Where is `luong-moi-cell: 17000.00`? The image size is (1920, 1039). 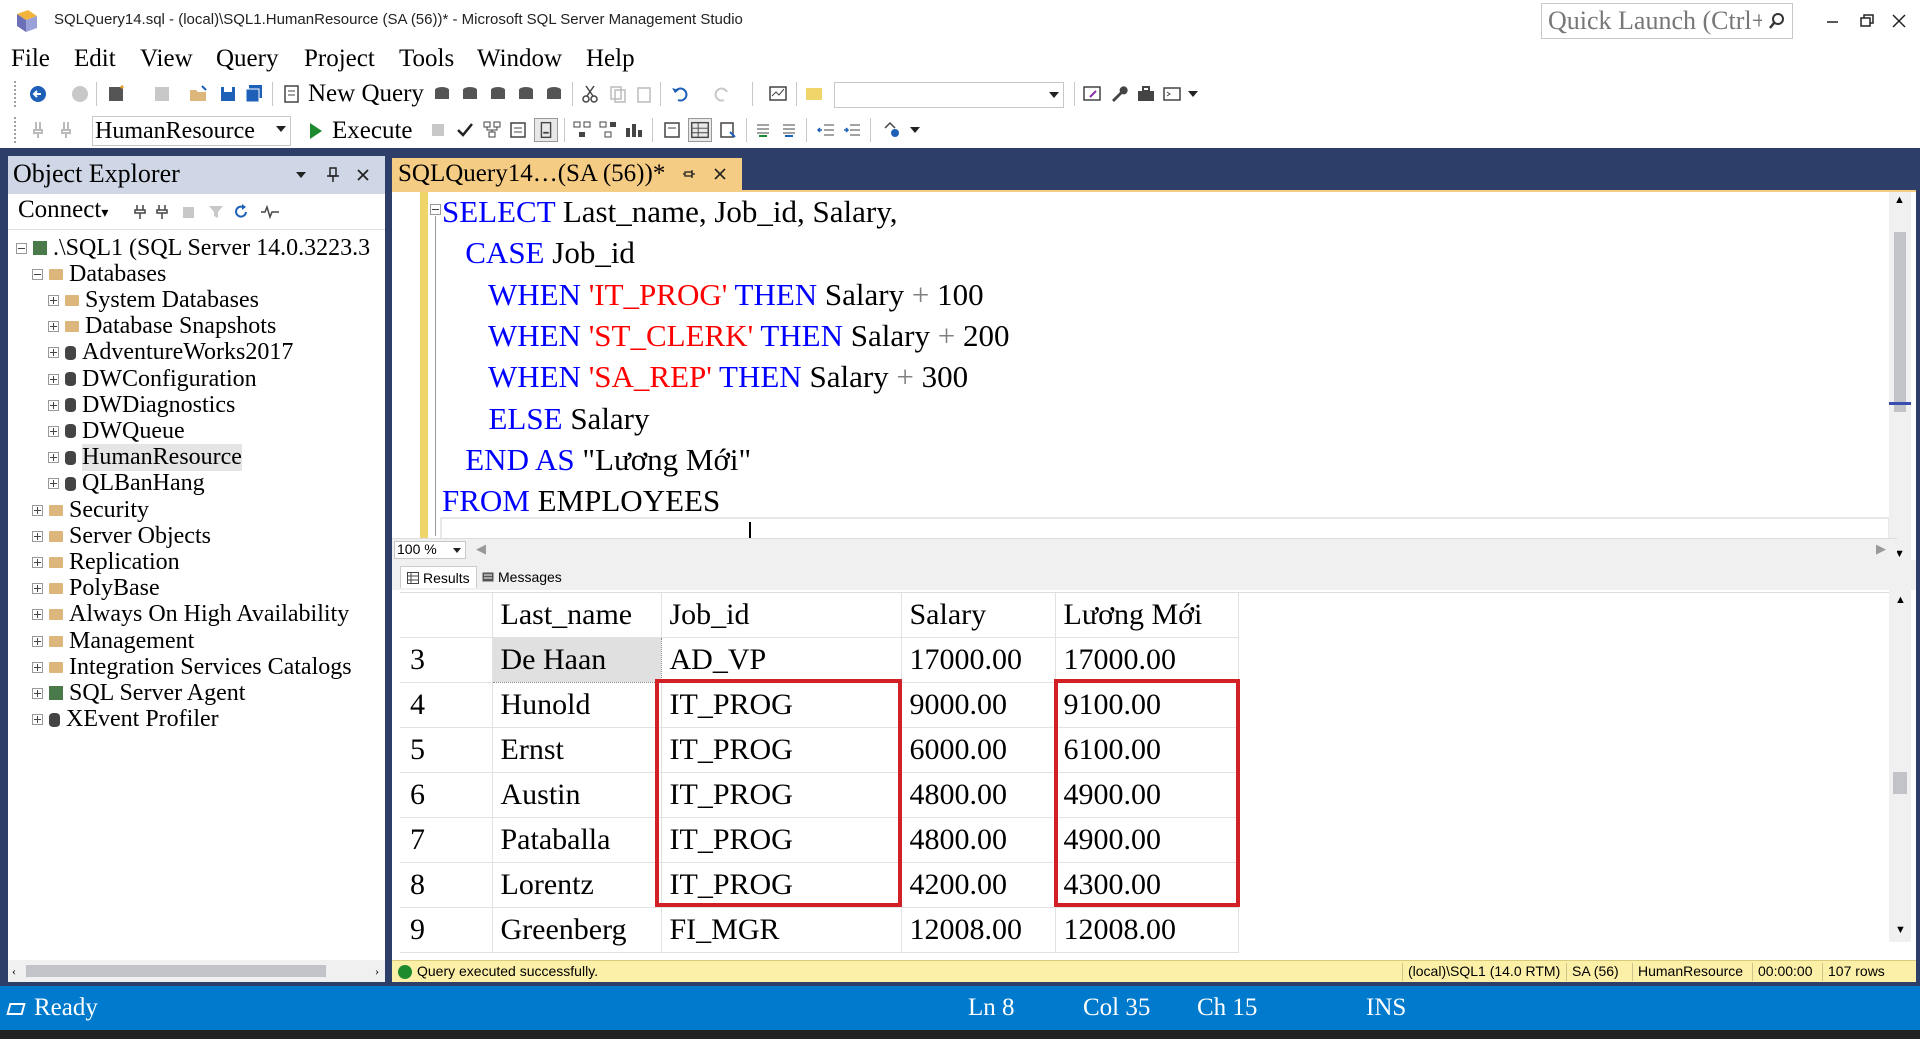
luong-moi-cell: 17000.00 is located at coordinates (1147, 660).